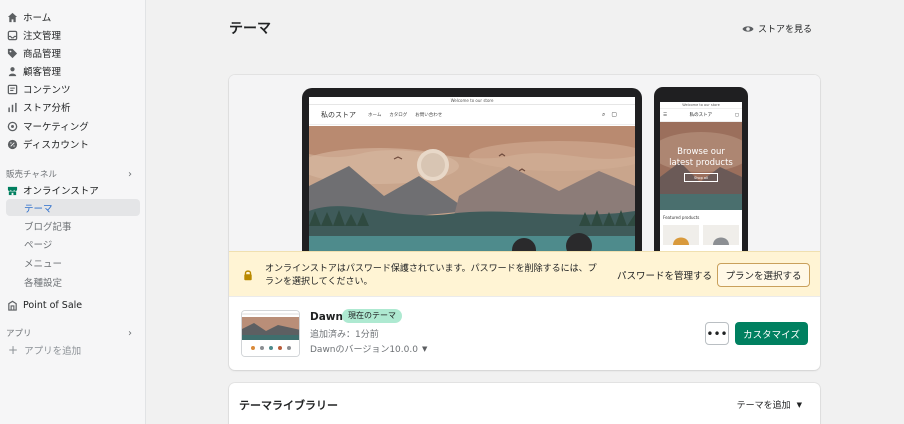 The image size is (904, 424). Describe the element at coordinates (763, 275) in the screenshot. I see `choose-plan-button: プランを選択する` at that location.